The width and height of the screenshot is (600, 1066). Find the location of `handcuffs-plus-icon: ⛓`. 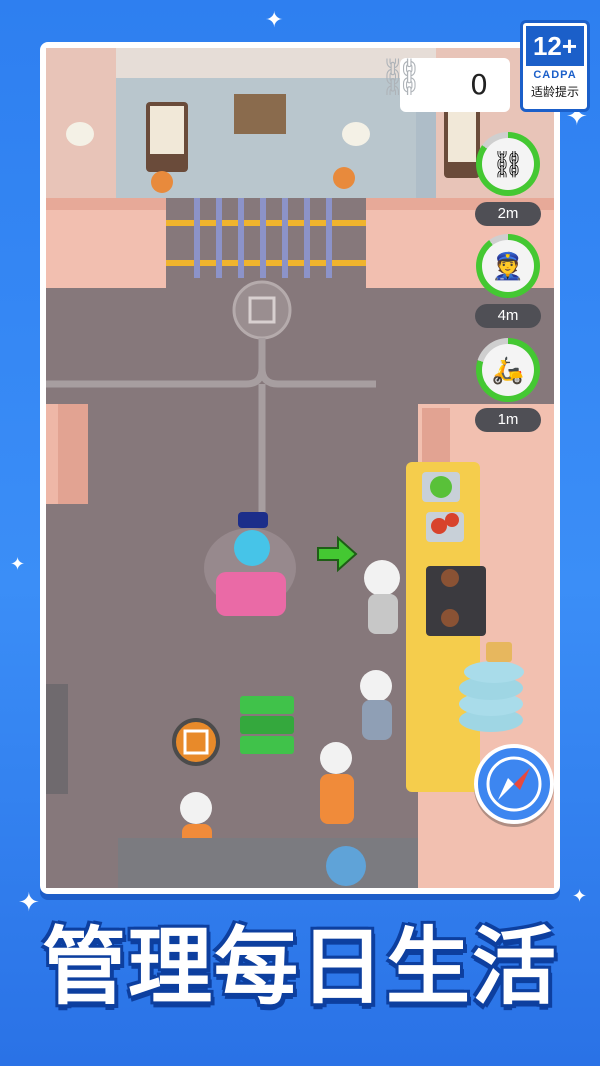

handcuffs-plus-icon: ⛓ is located at coordinates (508, 164).